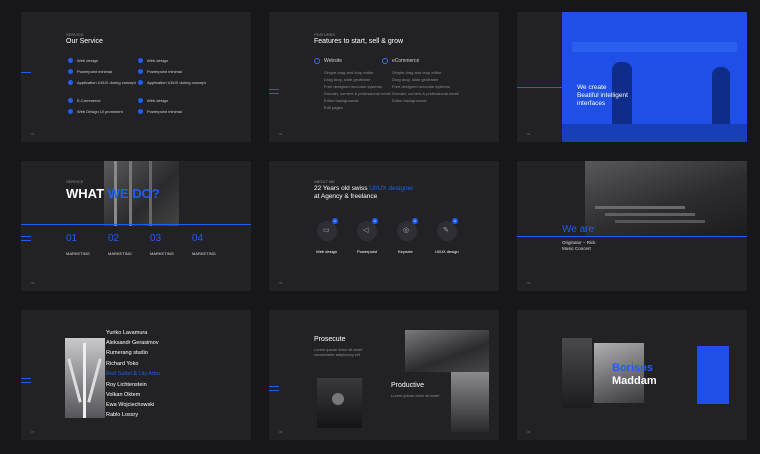  I want to click on interior-photo, so click(577, 373).